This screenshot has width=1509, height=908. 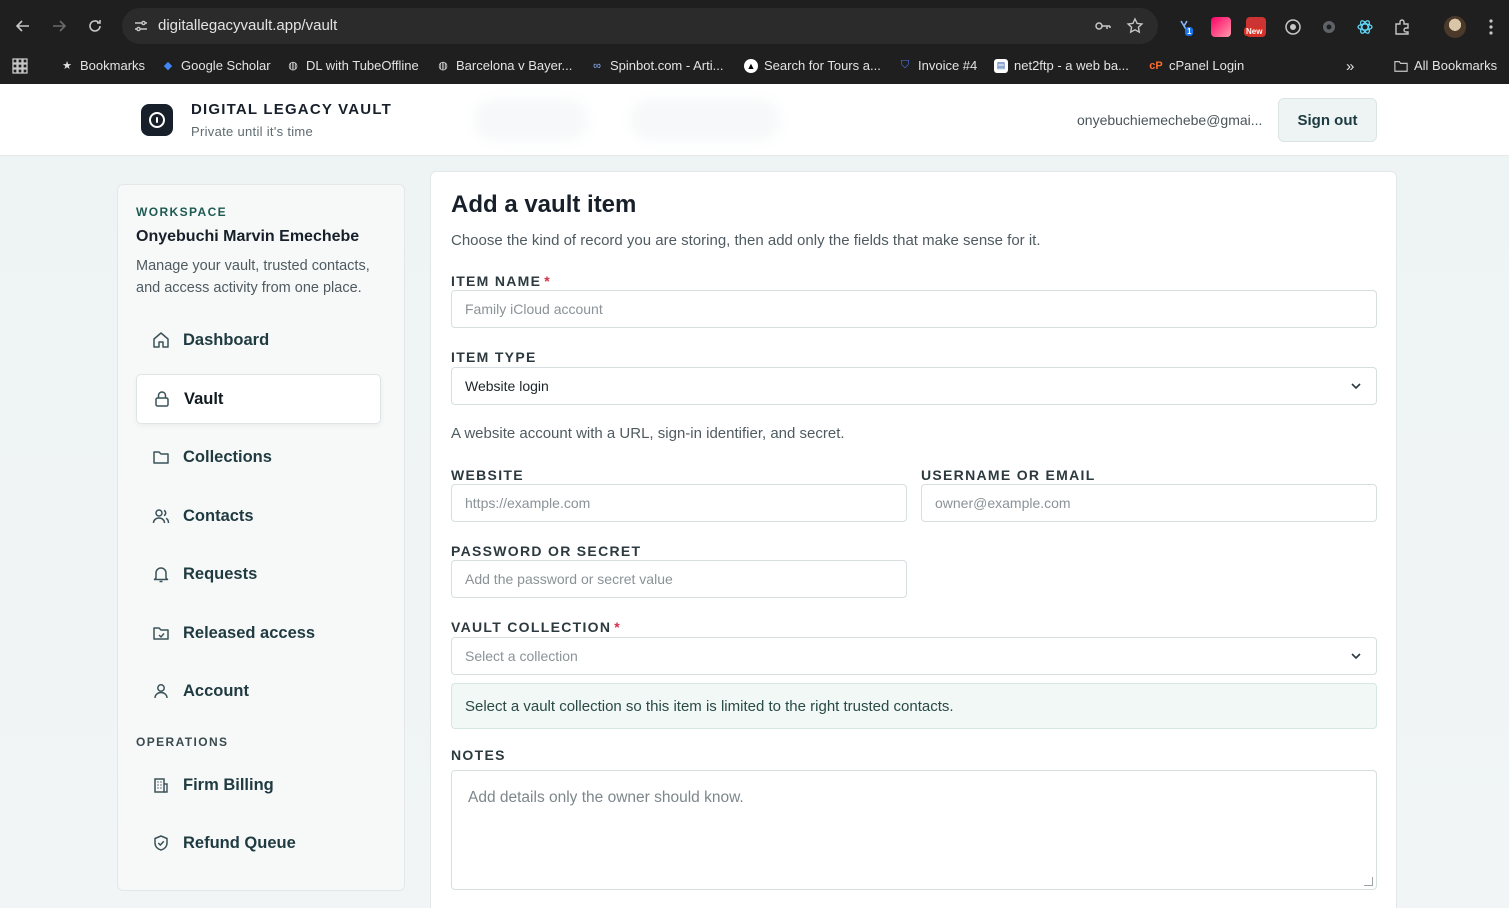 What do you see at coordinates (914, 309) in the screenshot?
I see `item-name-input: Family iCloud account` at bounding box center [914, 309].